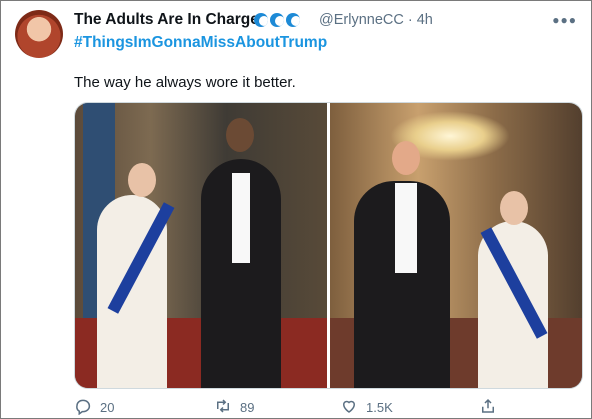 The height and width of the screenshot is (419, 592). I want to click on tweet-text: The way he always wore it better., so click(185, 82).